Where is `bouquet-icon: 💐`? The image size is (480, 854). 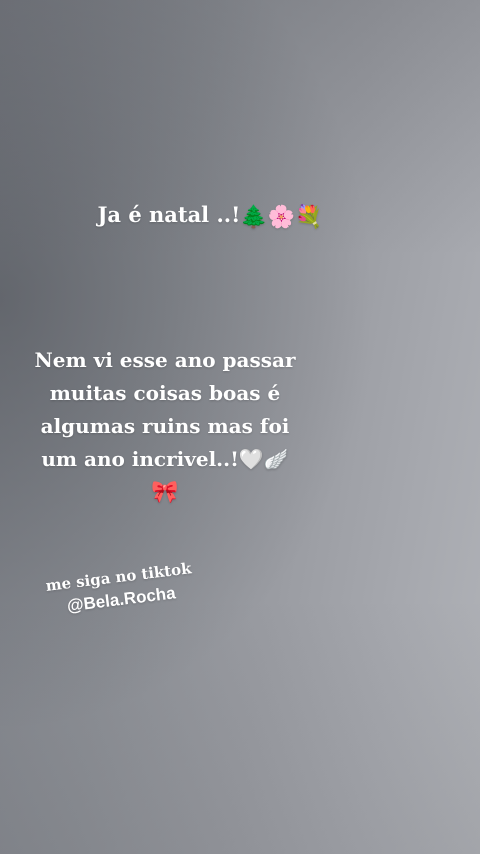
bouquet-icon: 💐 is located at coordinates (309, 217).